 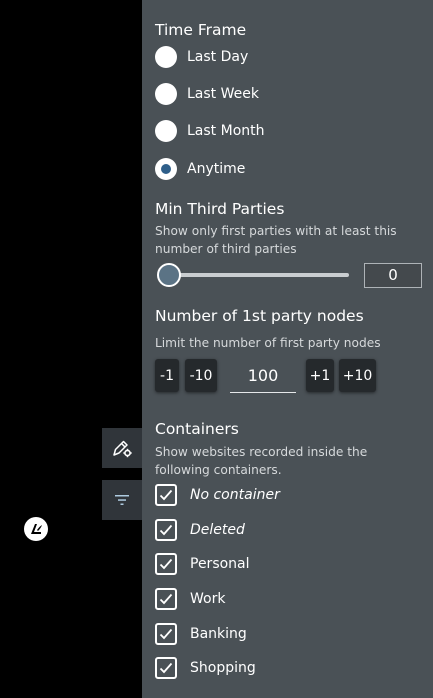 What do you see at coordinates (268, 343) in the screenshot?
I see `first-party-nodes-description: Limit the number of first party nodes` at bounding box center [268, 343].